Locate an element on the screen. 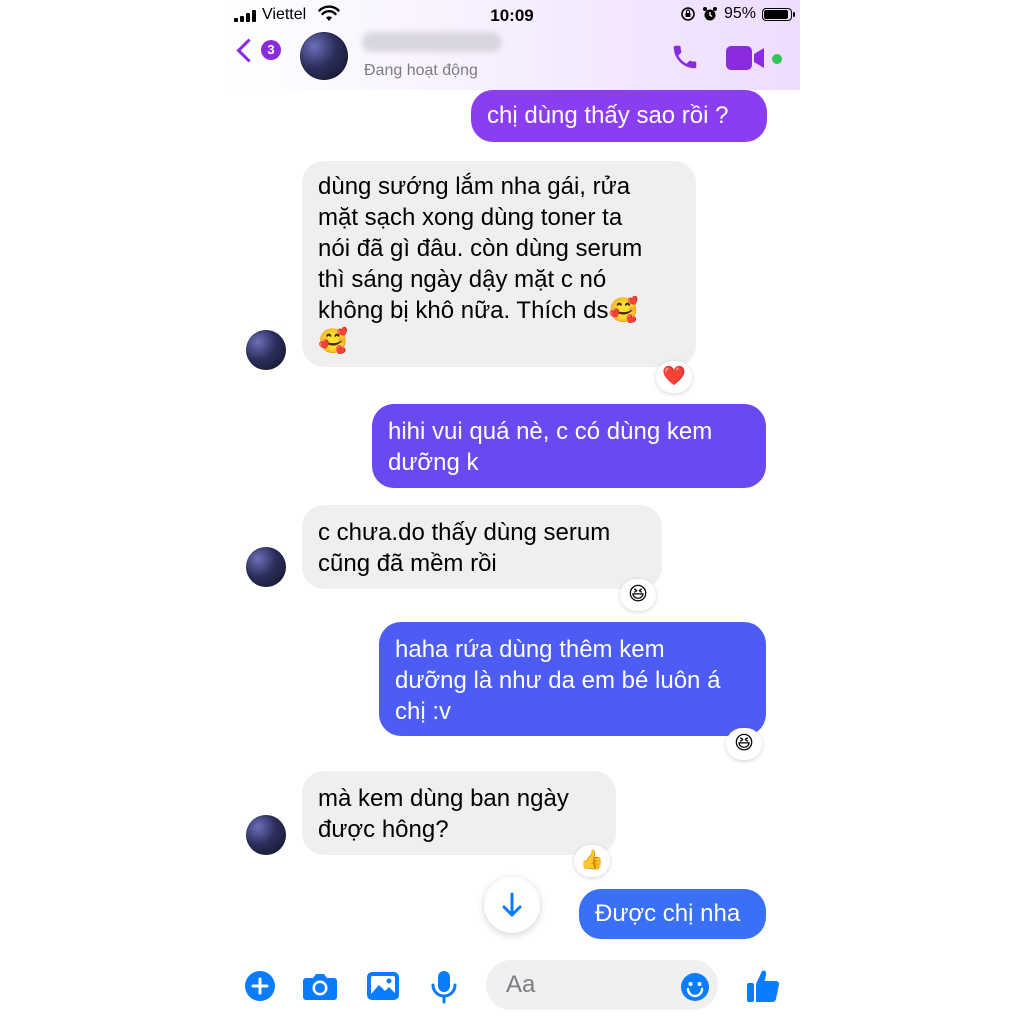  status-bar: Viettel 10:09 95% is located at coordinates (512, 15).